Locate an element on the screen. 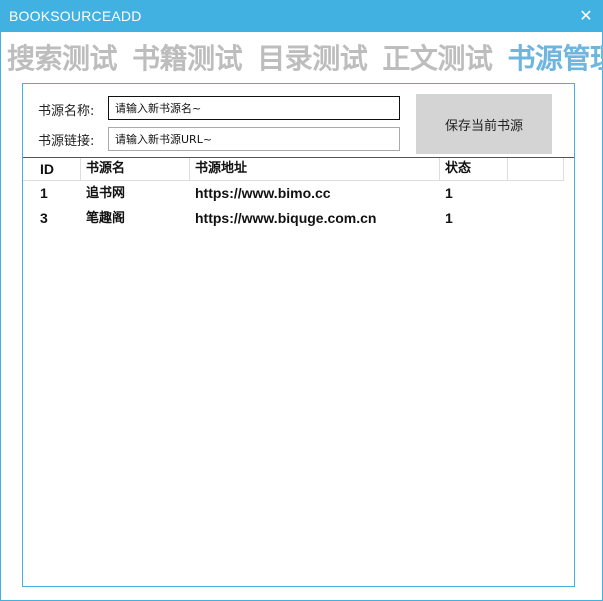 The width and height of the screenshot is (603, 601). cell-name: 追书网 is located at coordinates (106, 193).